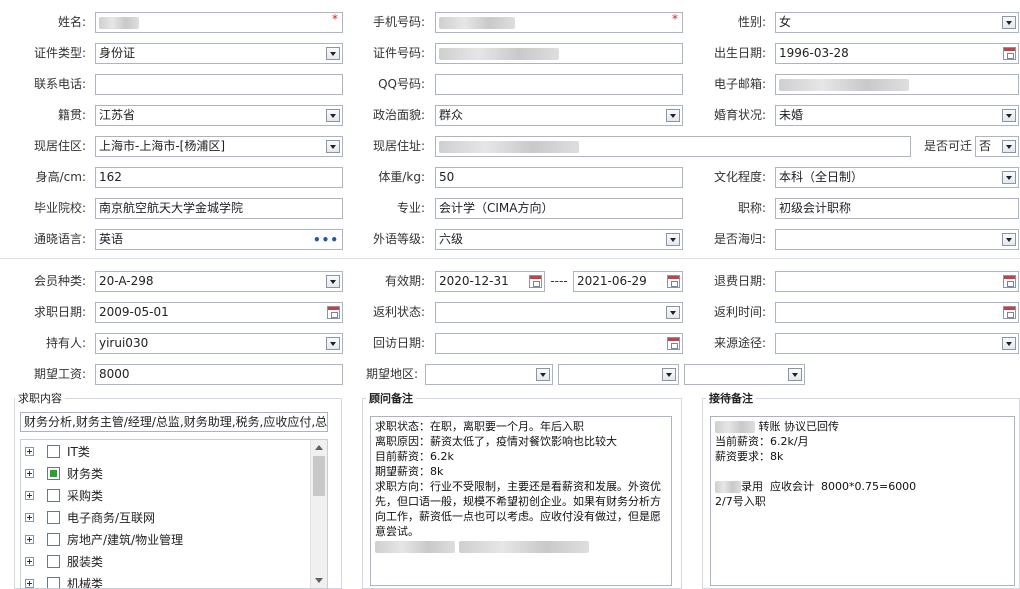 The image size is (1020, 589). Describe the element at coordinates (219, 239) in the screenshot. I see `language-field: 英语 •••` at that location.